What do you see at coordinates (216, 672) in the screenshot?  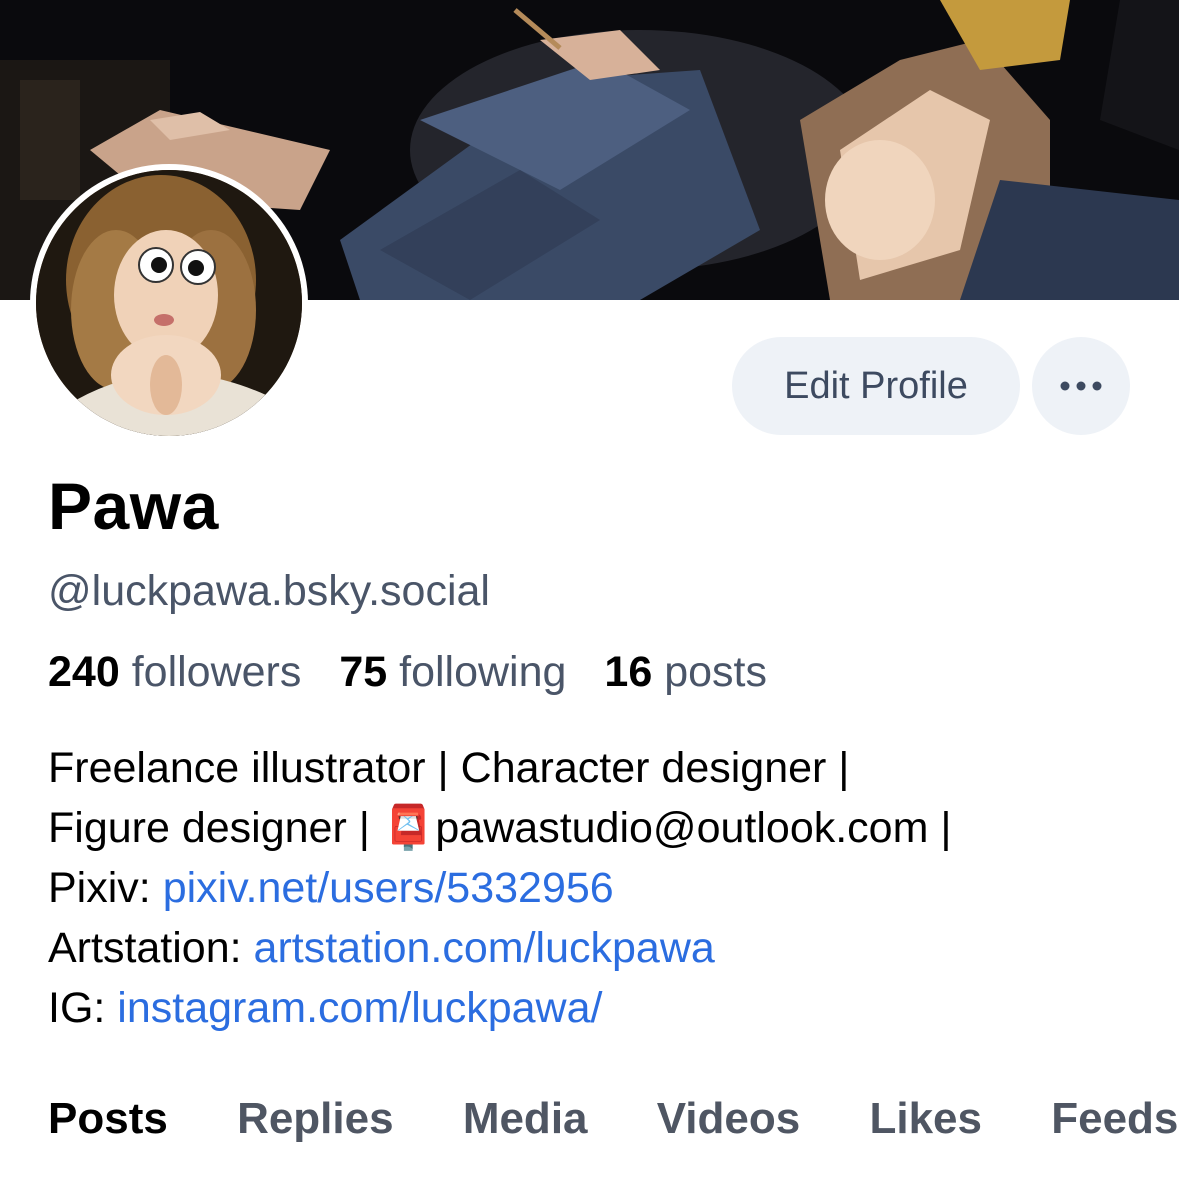 I see `followers-label: followers` at bounding box center [216, 672].